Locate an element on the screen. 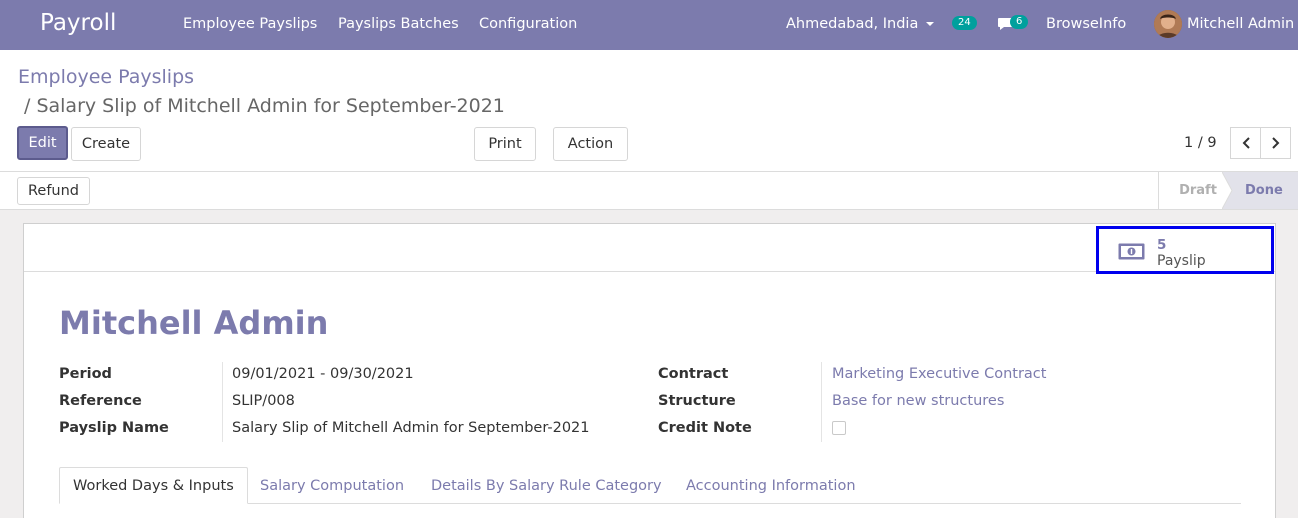 The width and height of the screenshot is (1298, 518). refund-button: Refund is located at coordinates (53, 191).